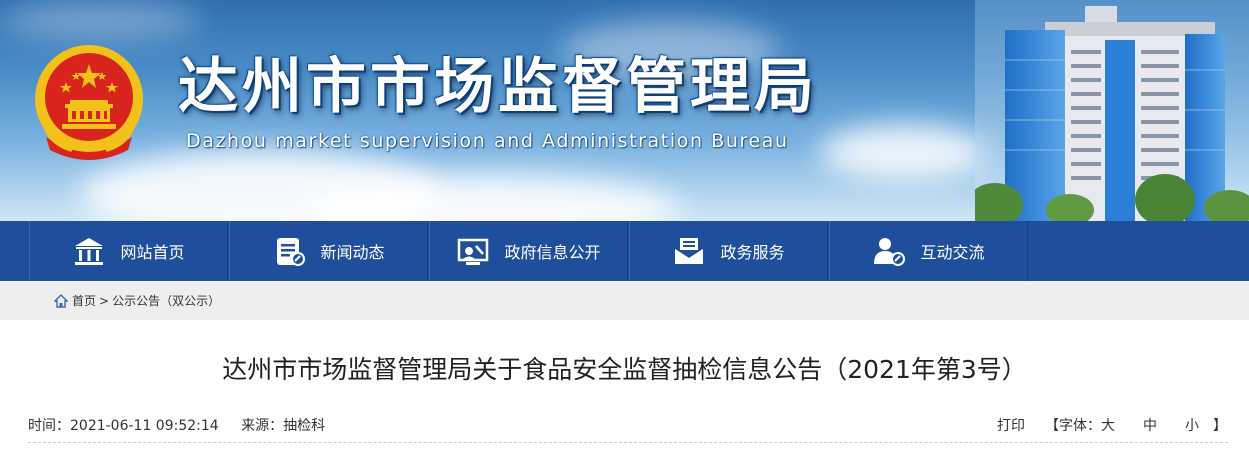 The image size is (1249, 454). I want to click on national-emblem-icon, so click(89, 102).